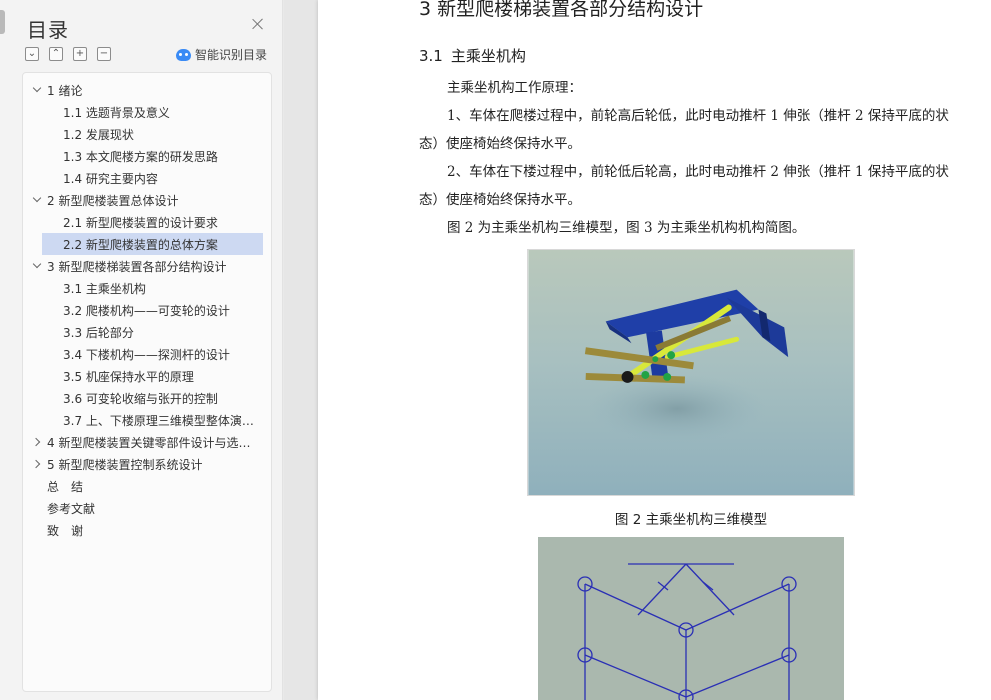 The image size is (991, 700). What do you see at coordinates (143, 134) in the screenshot?
I see `toc-item: 1.2 发展现状` at bounding box center [143, 134].